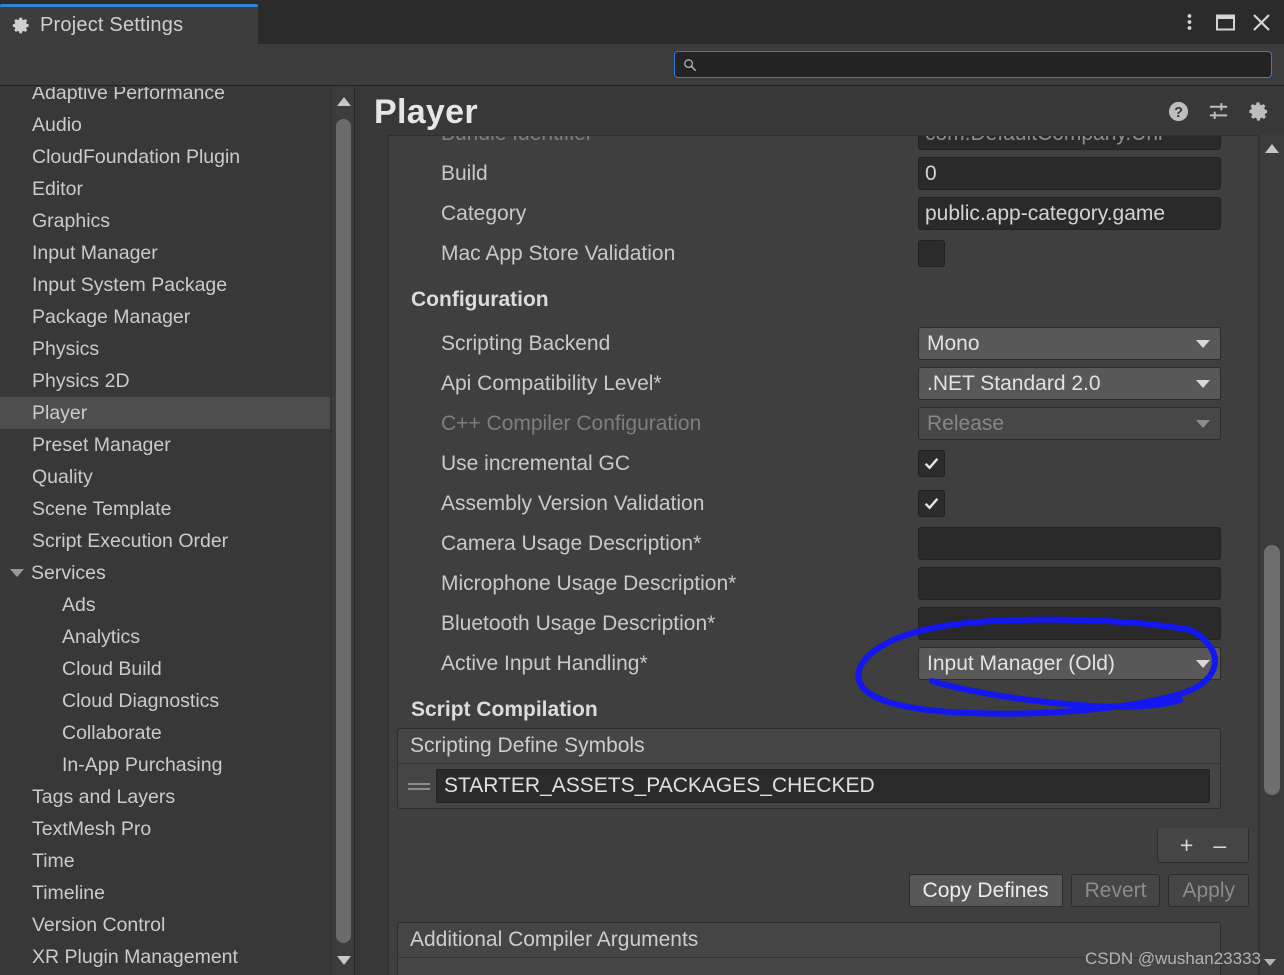 The height and width of the screenshot is (975, 1284). I want to click on sidebar-item-script-execution-order: Script Execution Order, so click(165, 541).